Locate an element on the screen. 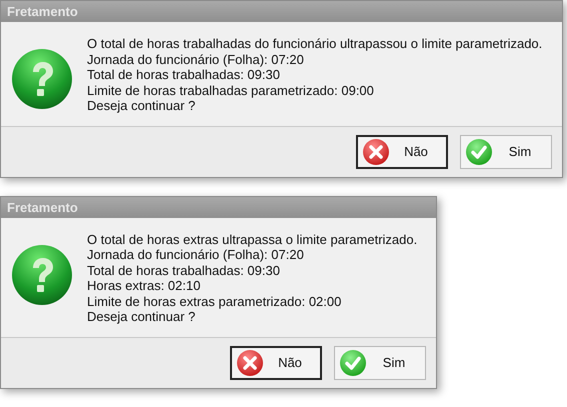 The width and height of the screenshot is (567, 407). message-text: Limite de horas extras parametrizado: 02:00 is located at coordinates (214, 301).